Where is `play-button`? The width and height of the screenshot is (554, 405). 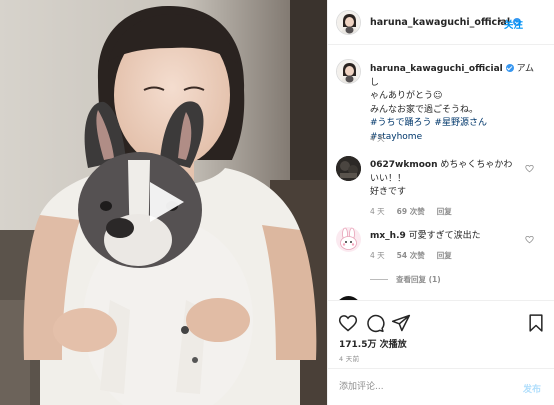
play-button is located at coordinates (164, 202).